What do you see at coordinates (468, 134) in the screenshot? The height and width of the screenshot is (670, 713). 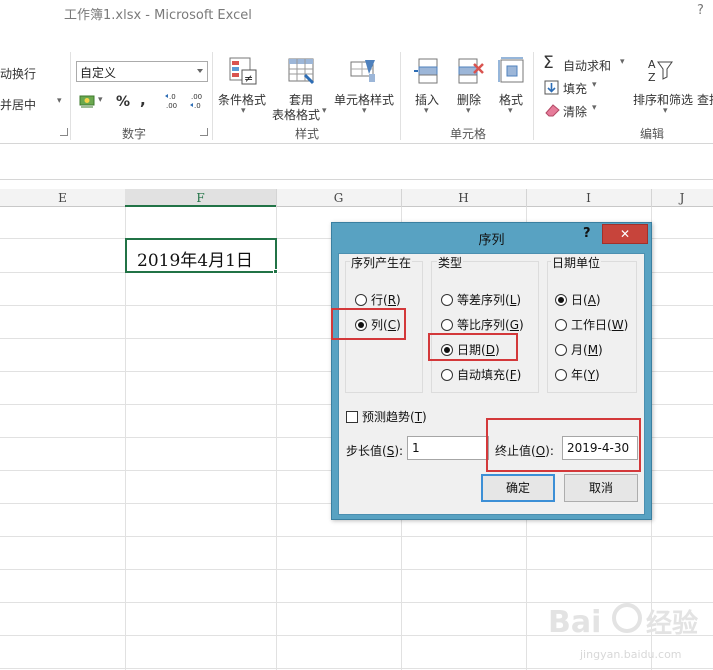 I see `cells-group-label: 单元格` at bounding box center [468, 134].